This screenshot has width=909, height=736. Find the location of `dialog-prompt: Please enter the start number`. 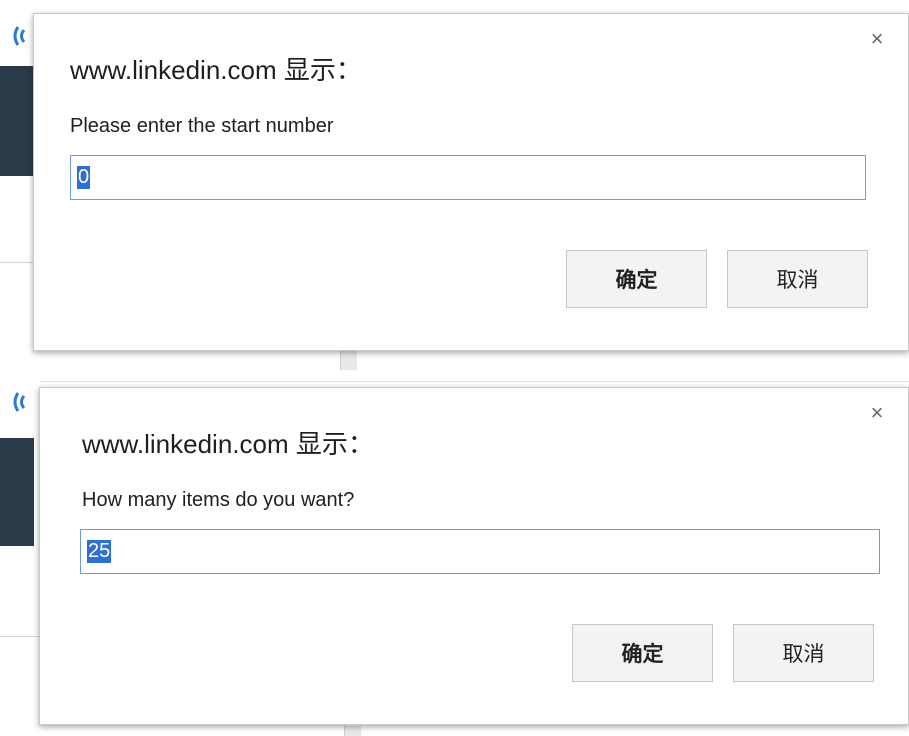

dialog-prompt: Please enter the start number is located at coordinates (202, 126).